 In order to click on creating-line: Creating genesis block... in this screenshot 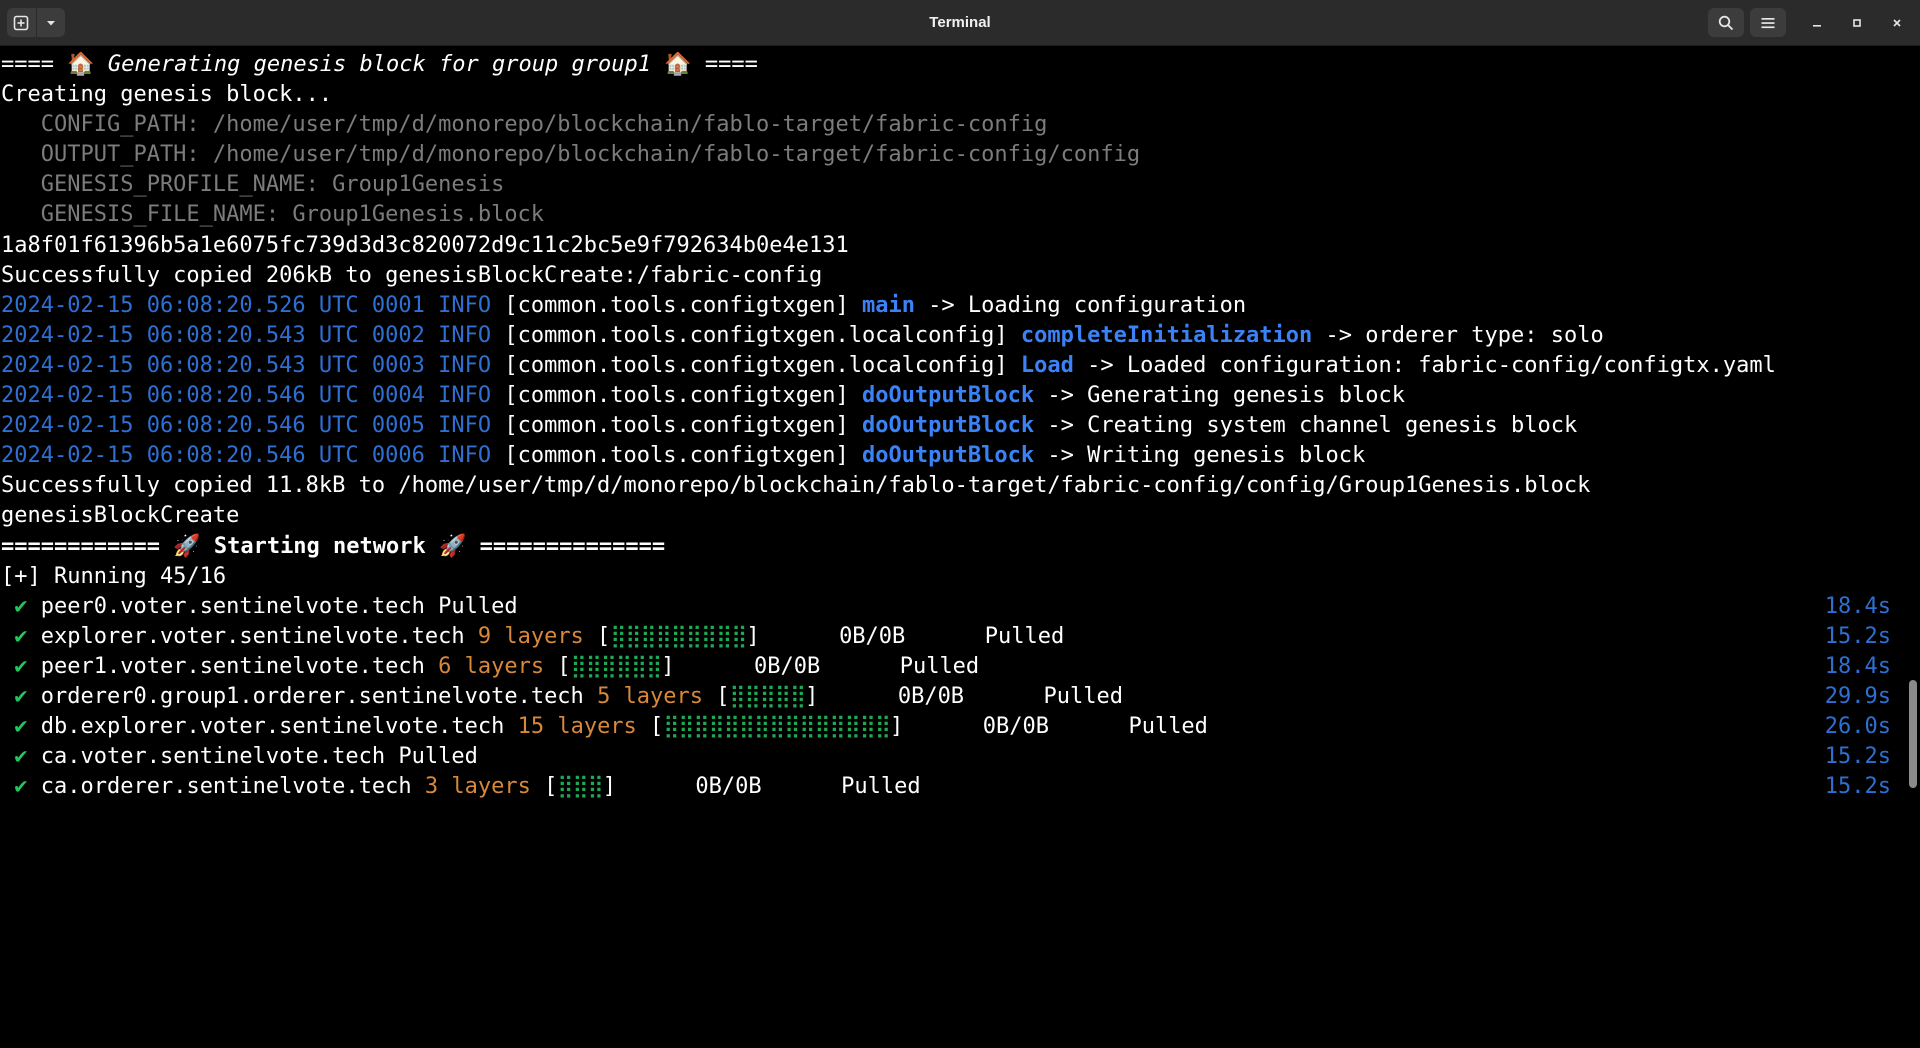, I will do `click(167, 95)`.